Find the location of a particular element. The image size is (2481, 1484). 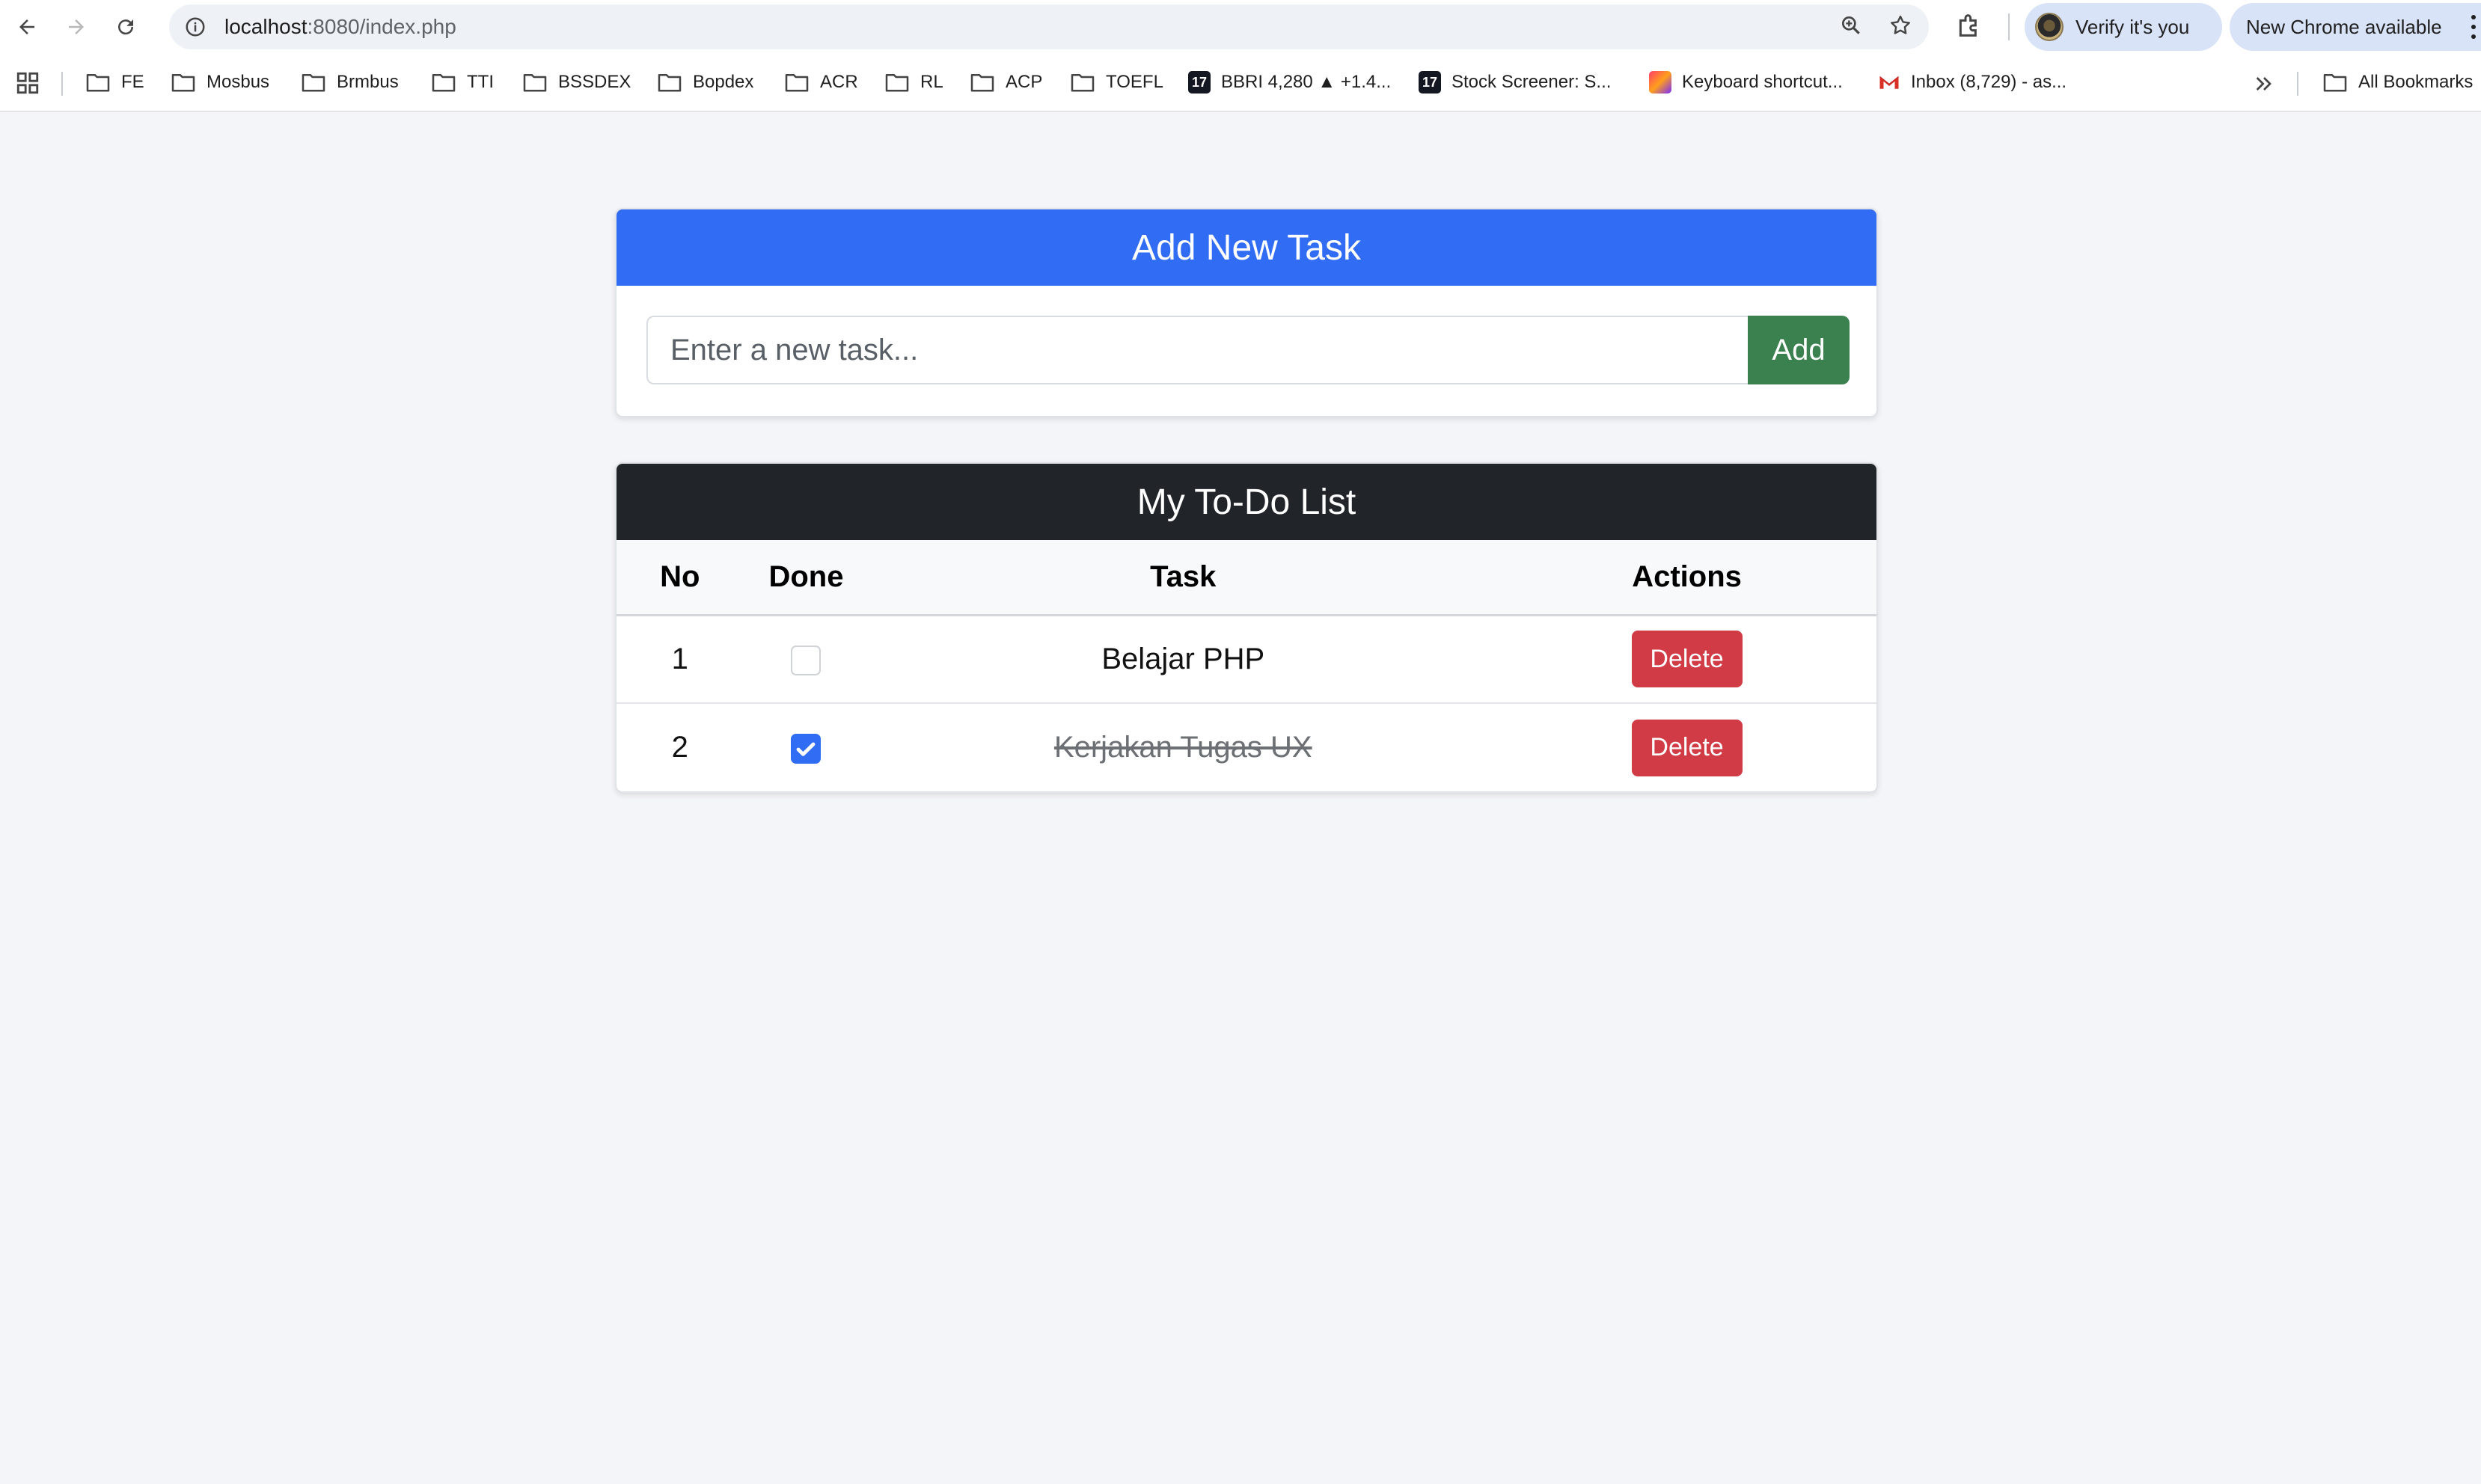

header-done: Done is located at coordinates (806, 578).